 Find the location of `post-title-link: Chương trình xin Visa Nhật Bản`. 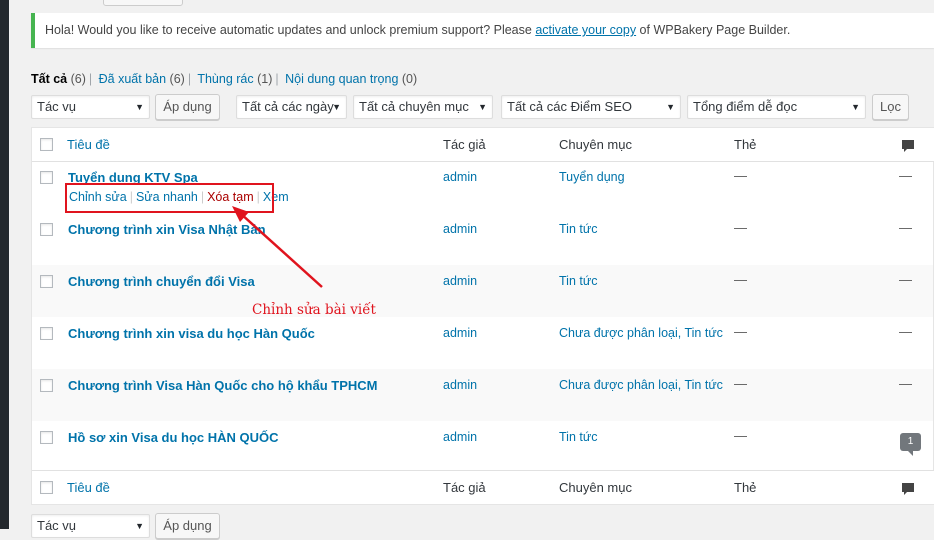

post-title-link: Chương trình xin Visa Nhật Bản is located at coordinates (167, 229).